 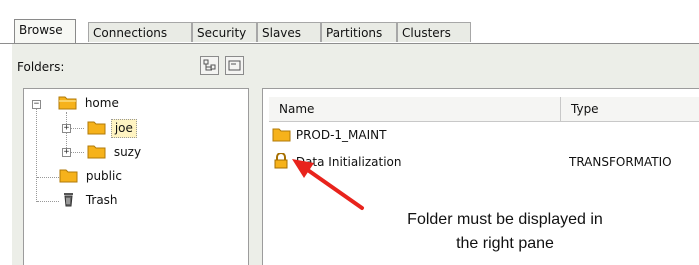 What do you see at coordinates (66, 152) in the screenshot?
I see `expand-suzy-toggle: +` at bounding box center [66, 152].